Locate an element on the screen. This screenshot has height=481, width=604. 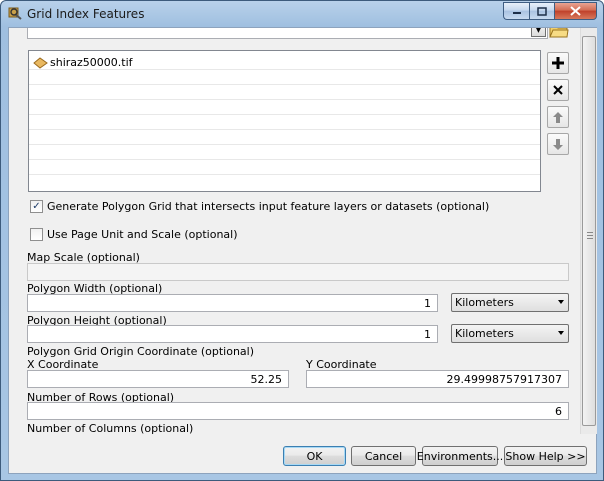
use-page-unit-label: Use Page Unit and Scale (optional) is located at coordinates (142, 234).